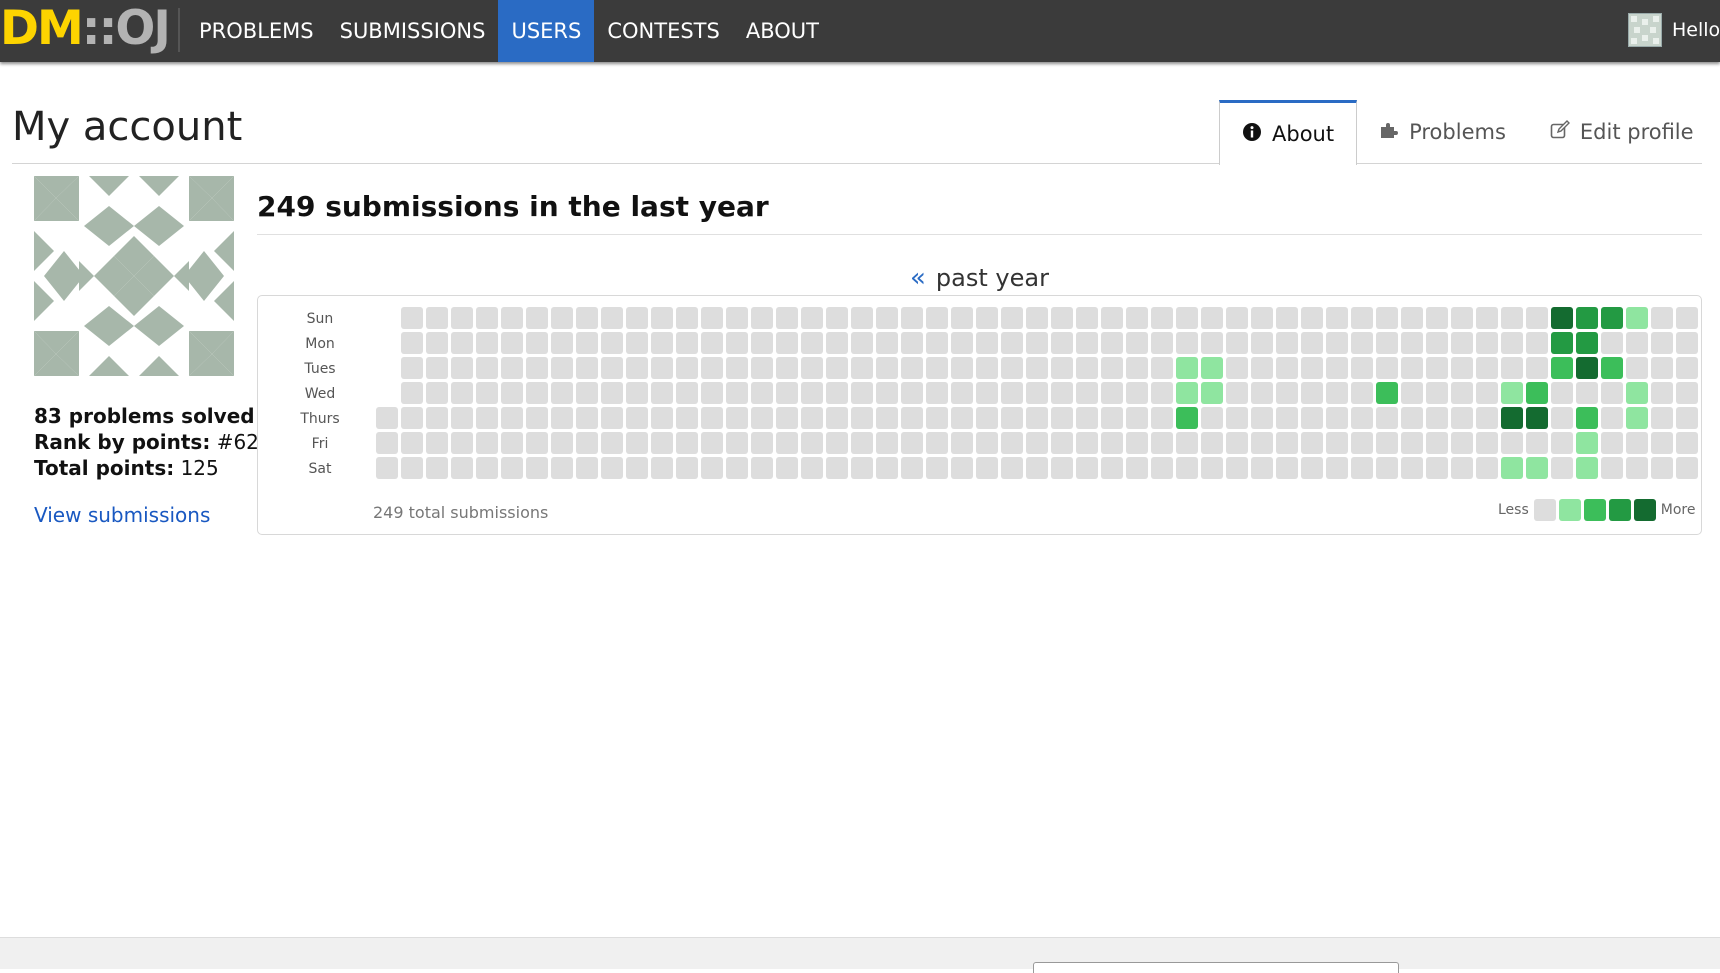  I want to click on nav-item-about: ABOUT, so click(782, 31).